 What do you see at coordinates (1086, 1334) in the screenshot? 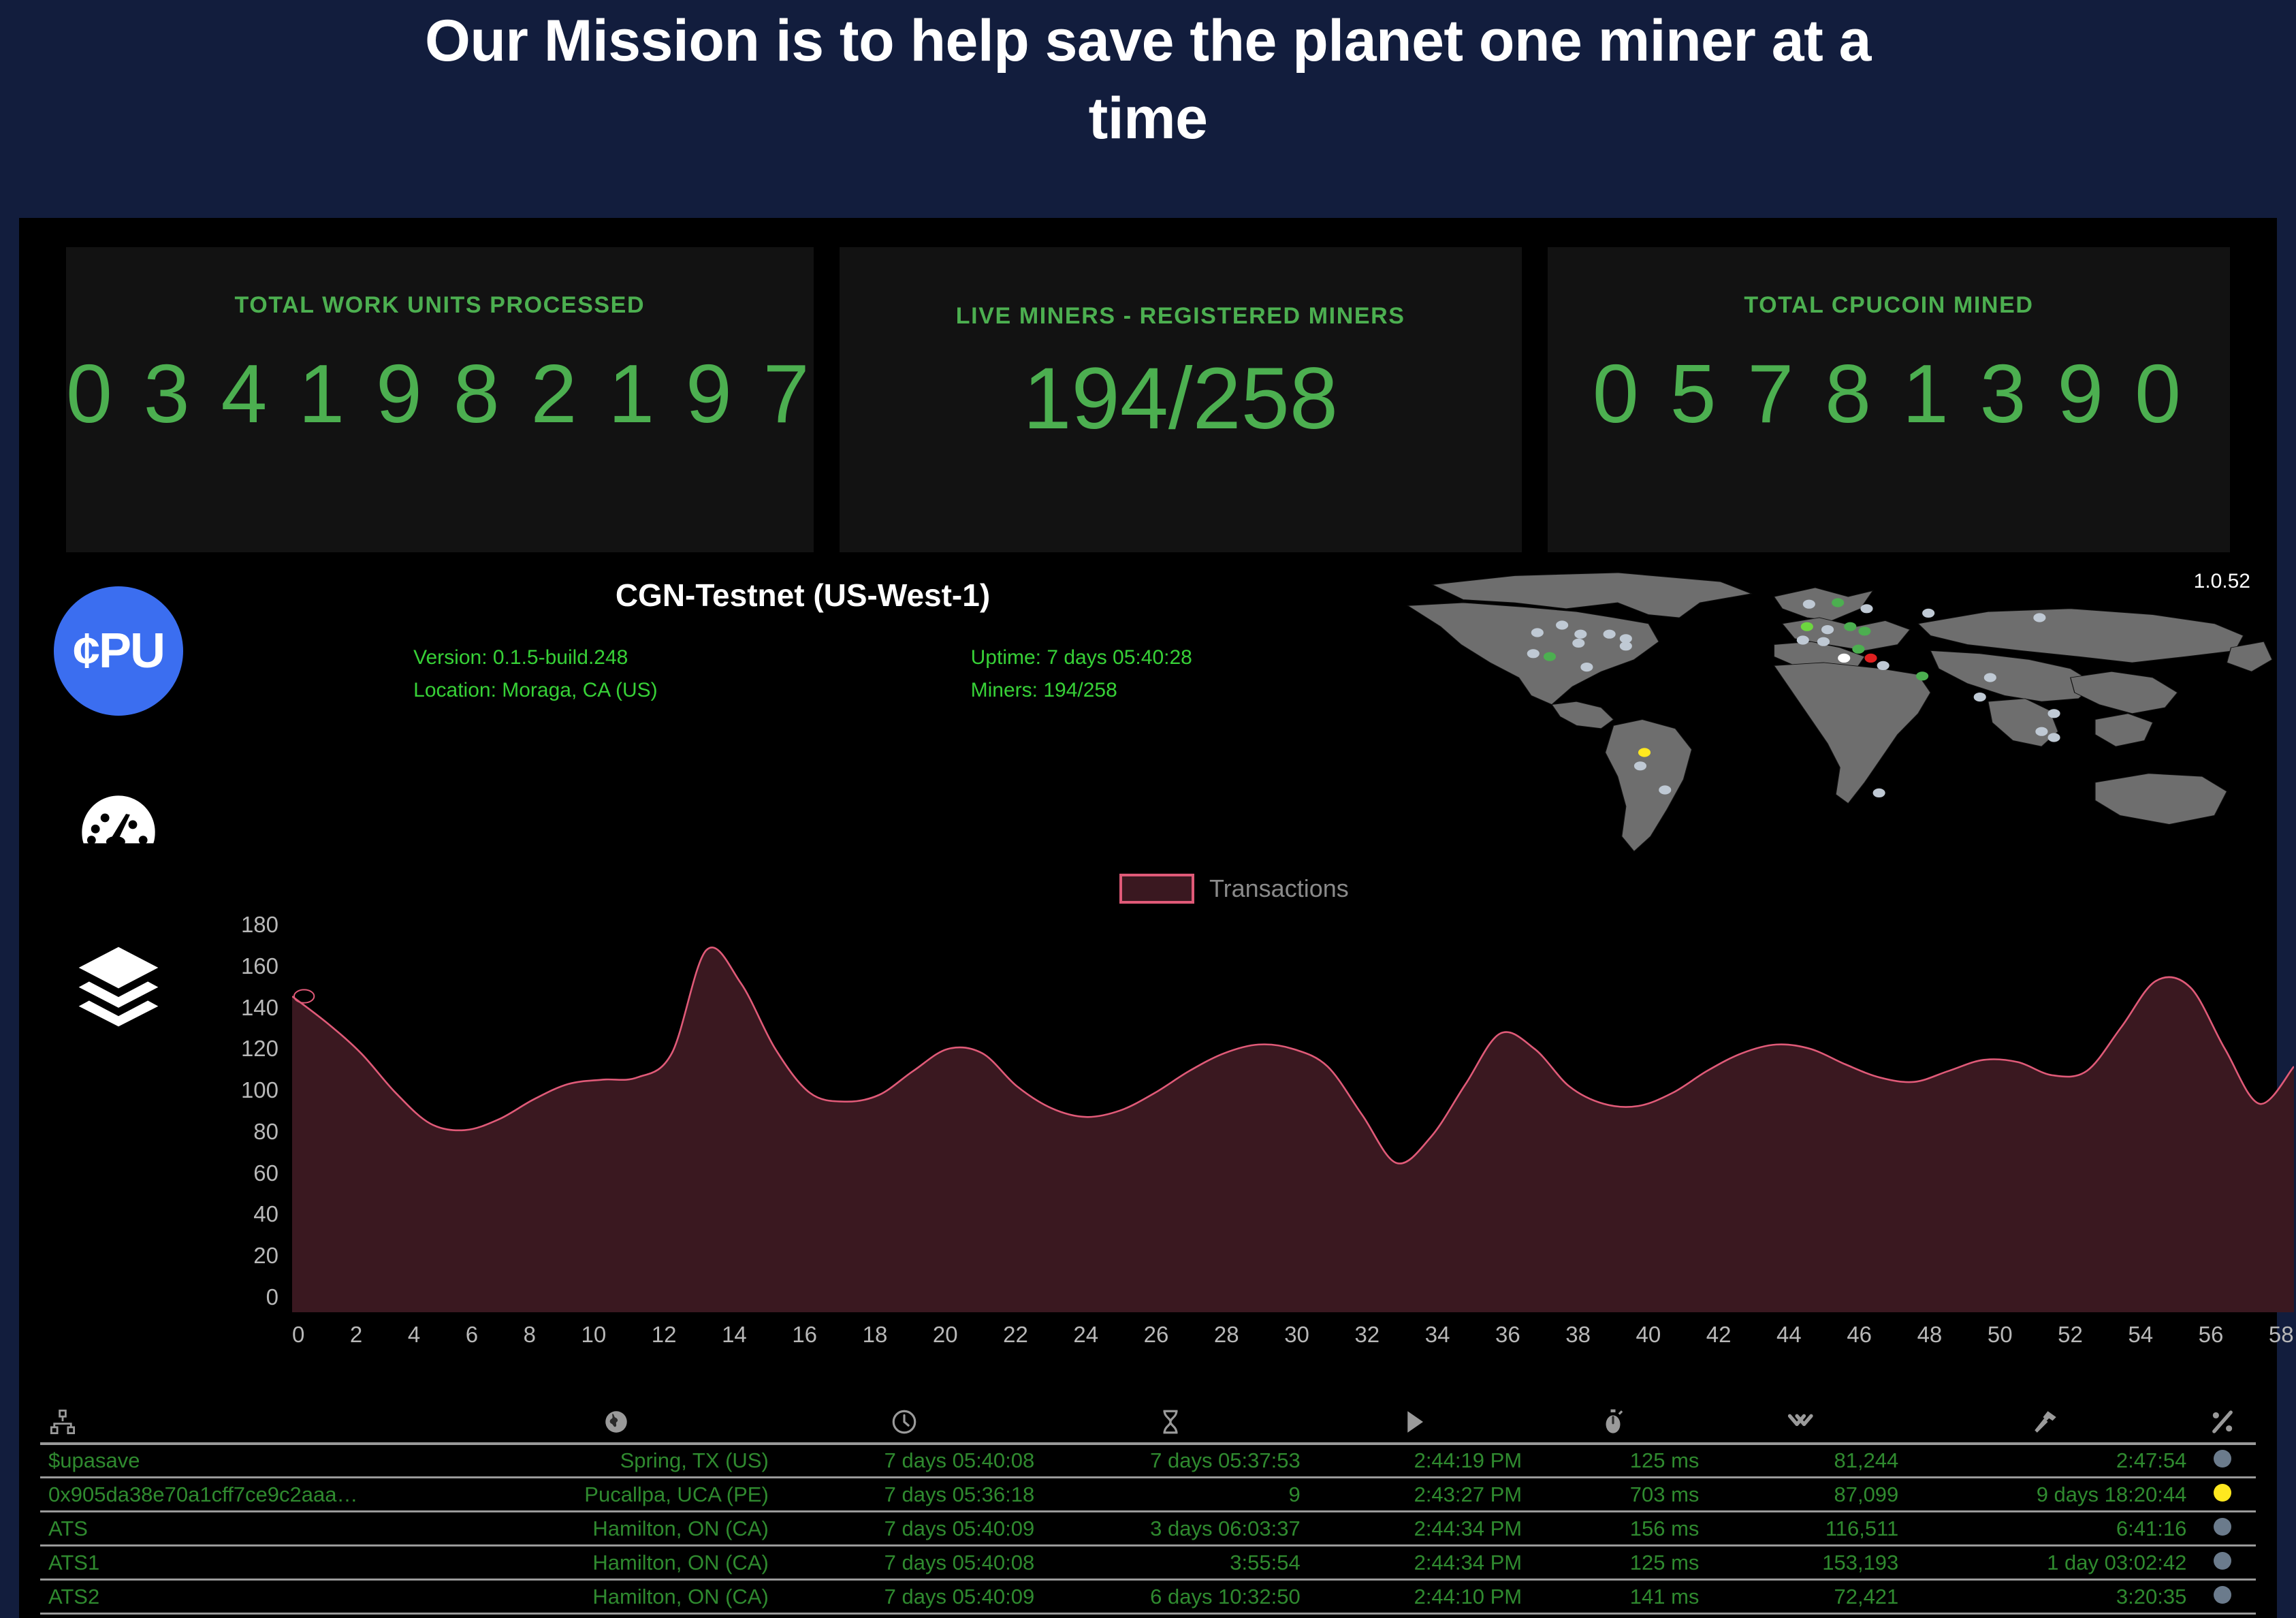
I see `x-tick: 24` at bounding box center [1086, 1334].